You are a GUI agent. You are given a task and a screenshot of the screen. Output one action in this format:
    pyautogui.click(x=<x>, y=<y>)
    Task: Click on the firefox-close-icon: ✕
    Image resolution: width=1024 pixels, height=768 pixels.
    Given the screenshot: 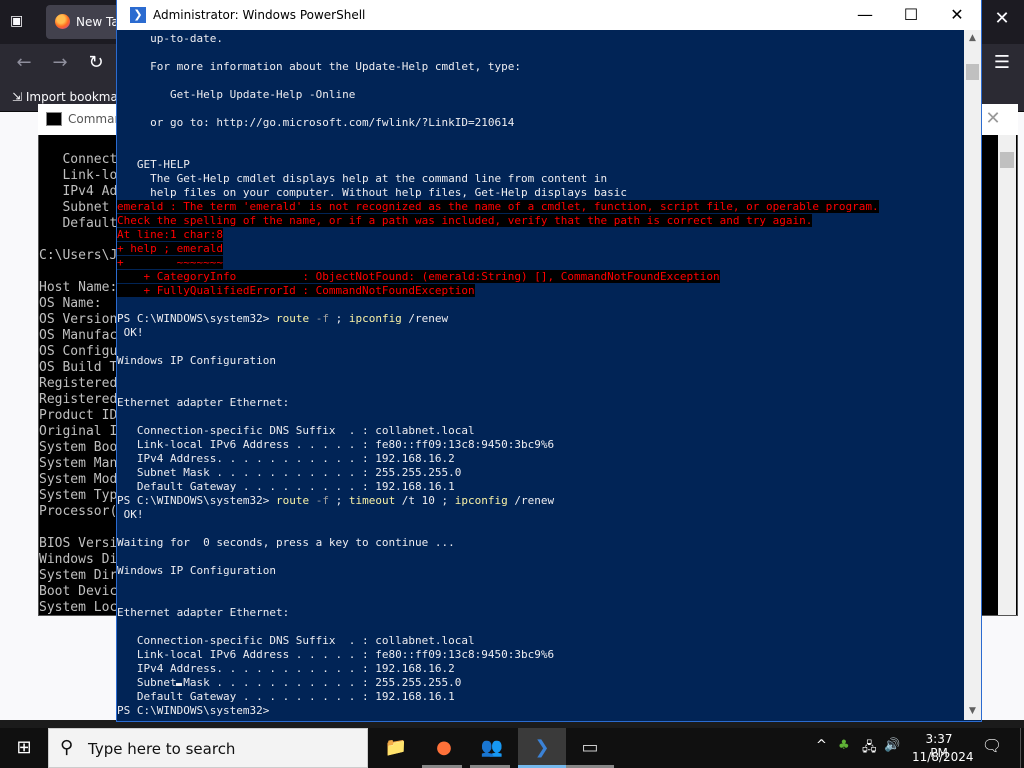 What is the action you would take?
    pyautogui.click(x=1002, y=18)
    